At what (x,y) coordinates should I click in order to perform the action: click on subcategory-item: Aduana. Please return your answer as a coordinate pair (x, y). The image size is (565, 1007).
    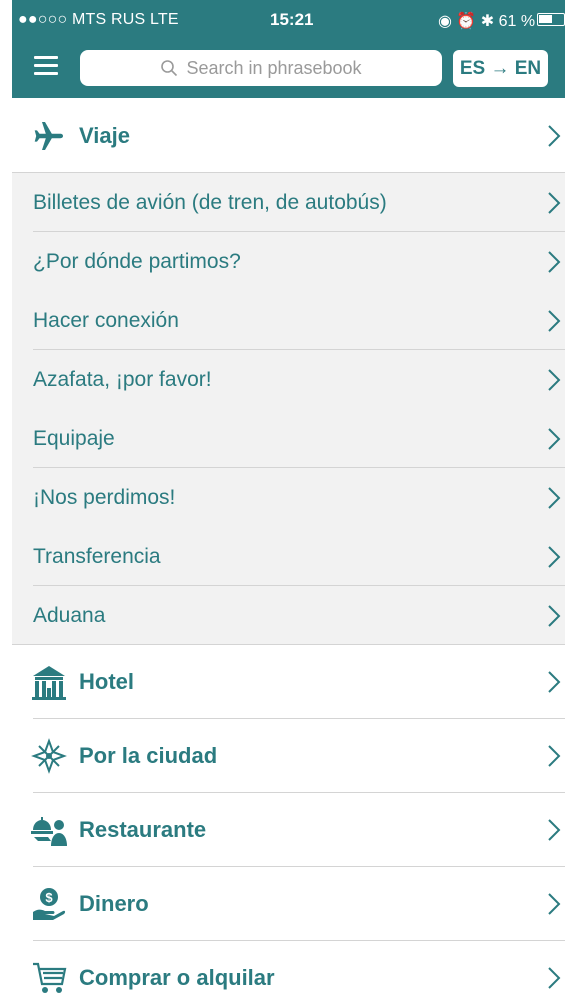
    Looking at the image, I should click on (288, 615).